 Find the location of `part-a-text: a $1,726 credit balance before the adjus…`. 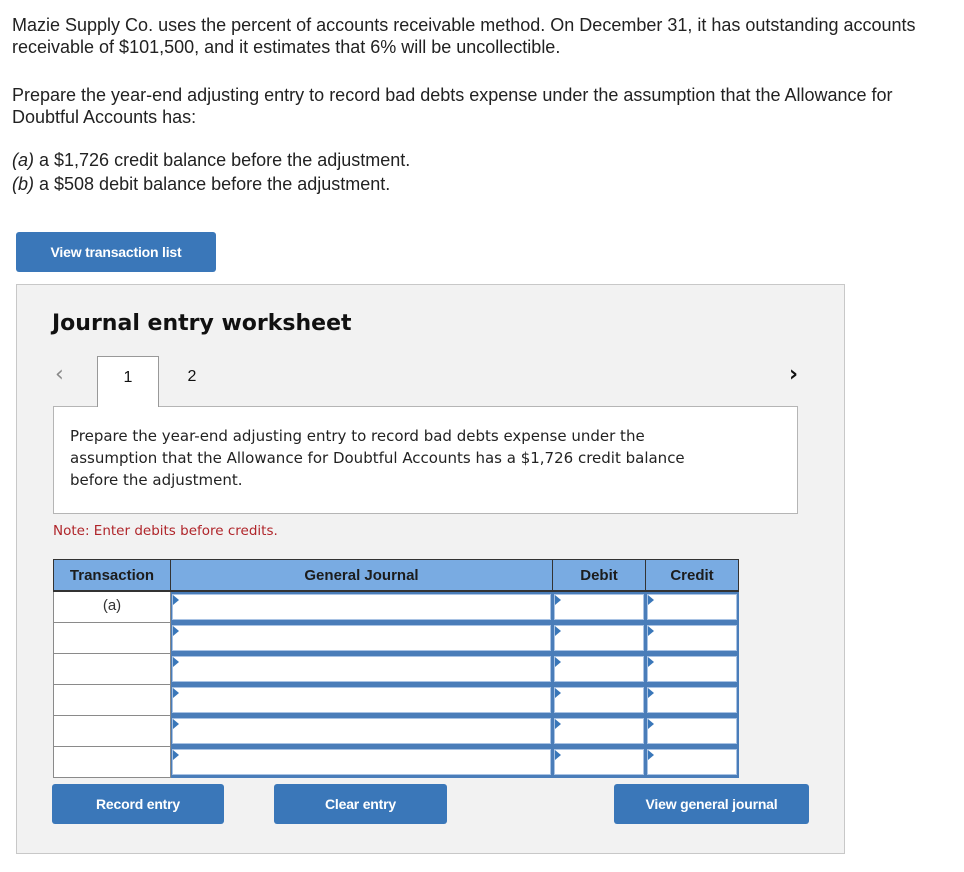

part-a-text: a $1,726 credit balance before the adjus… is located at coordinates (222, 160).